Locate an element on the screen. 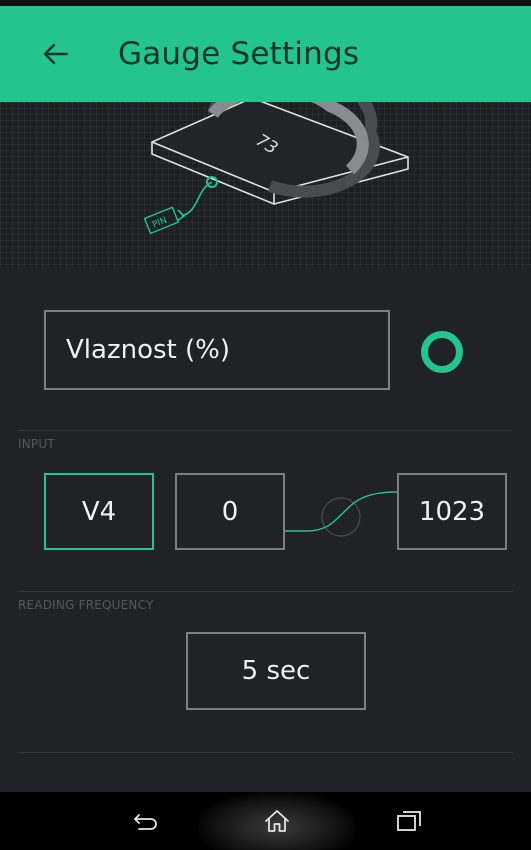 The width and height of the screenshot is (531, 850). nav-back-button is located at coordinates (147, 821).